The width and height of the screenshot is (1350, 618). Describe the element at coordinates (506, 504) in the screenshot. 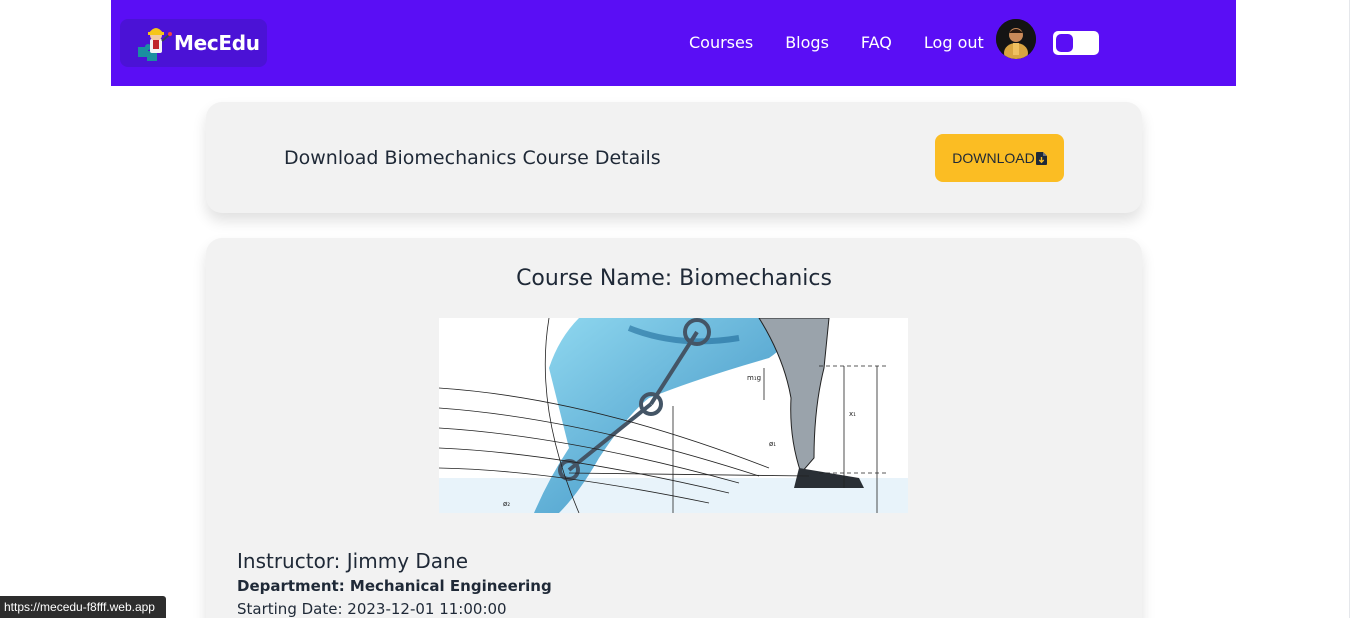

I see `svg-text: ø₂` at that location.